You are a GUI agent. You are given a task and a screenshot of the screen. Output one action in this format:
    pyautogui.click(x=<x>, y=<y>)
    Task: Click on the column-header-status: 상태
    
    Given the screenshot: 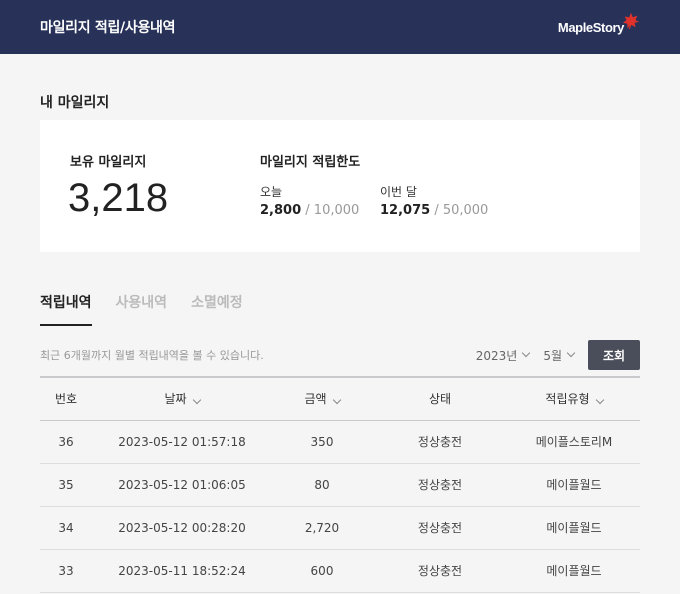 What is the action you would take?
    pyautogui.click(x=440, y=399)
    